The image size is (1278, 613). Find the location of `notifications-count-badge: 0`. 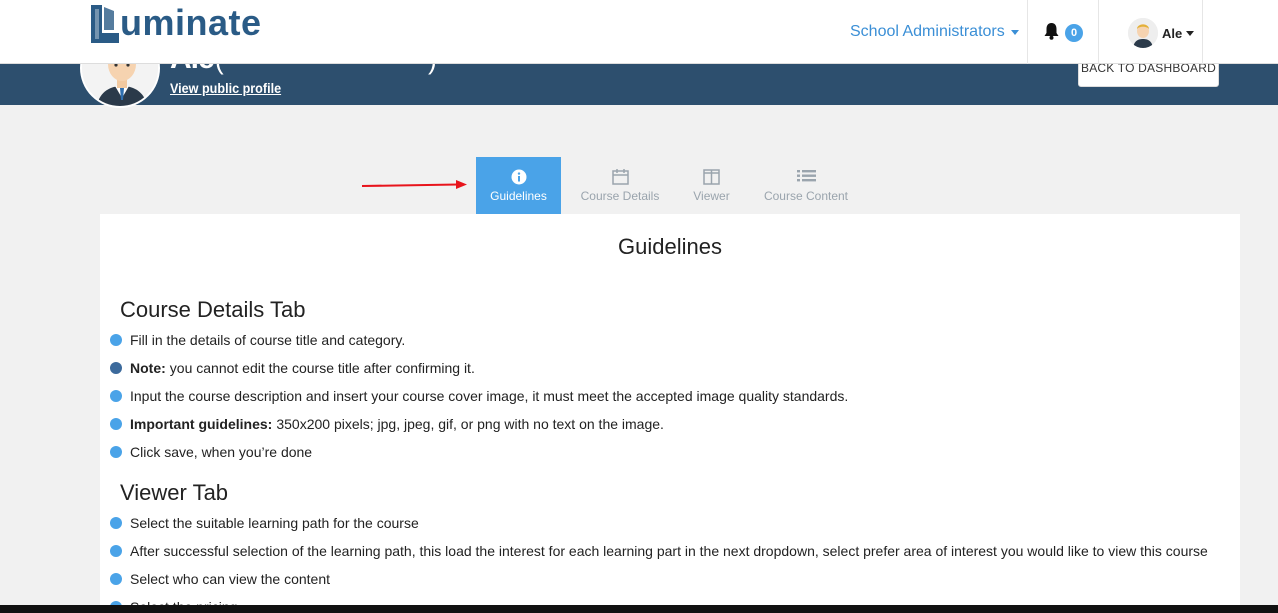

notifications-count-badge: 0 is located at coordinates (1074, 33).